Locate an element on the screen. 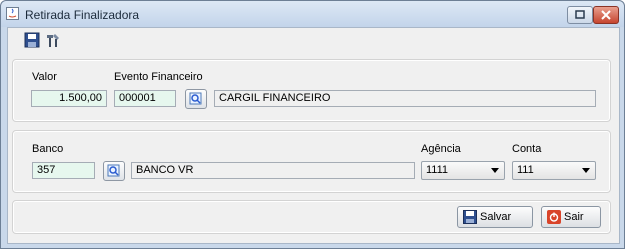  save-button-label: Salvar is located at coordinates (496, 217).